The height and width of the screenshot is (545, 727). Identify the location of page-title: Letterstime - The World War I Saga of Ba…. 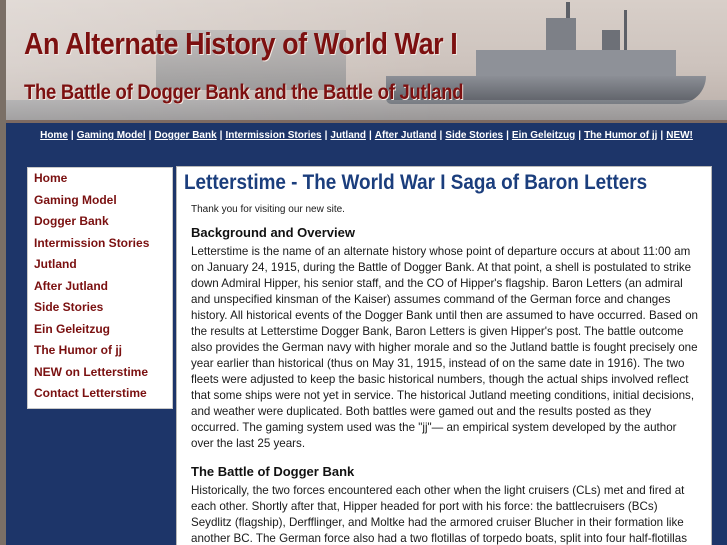
(416, 182).